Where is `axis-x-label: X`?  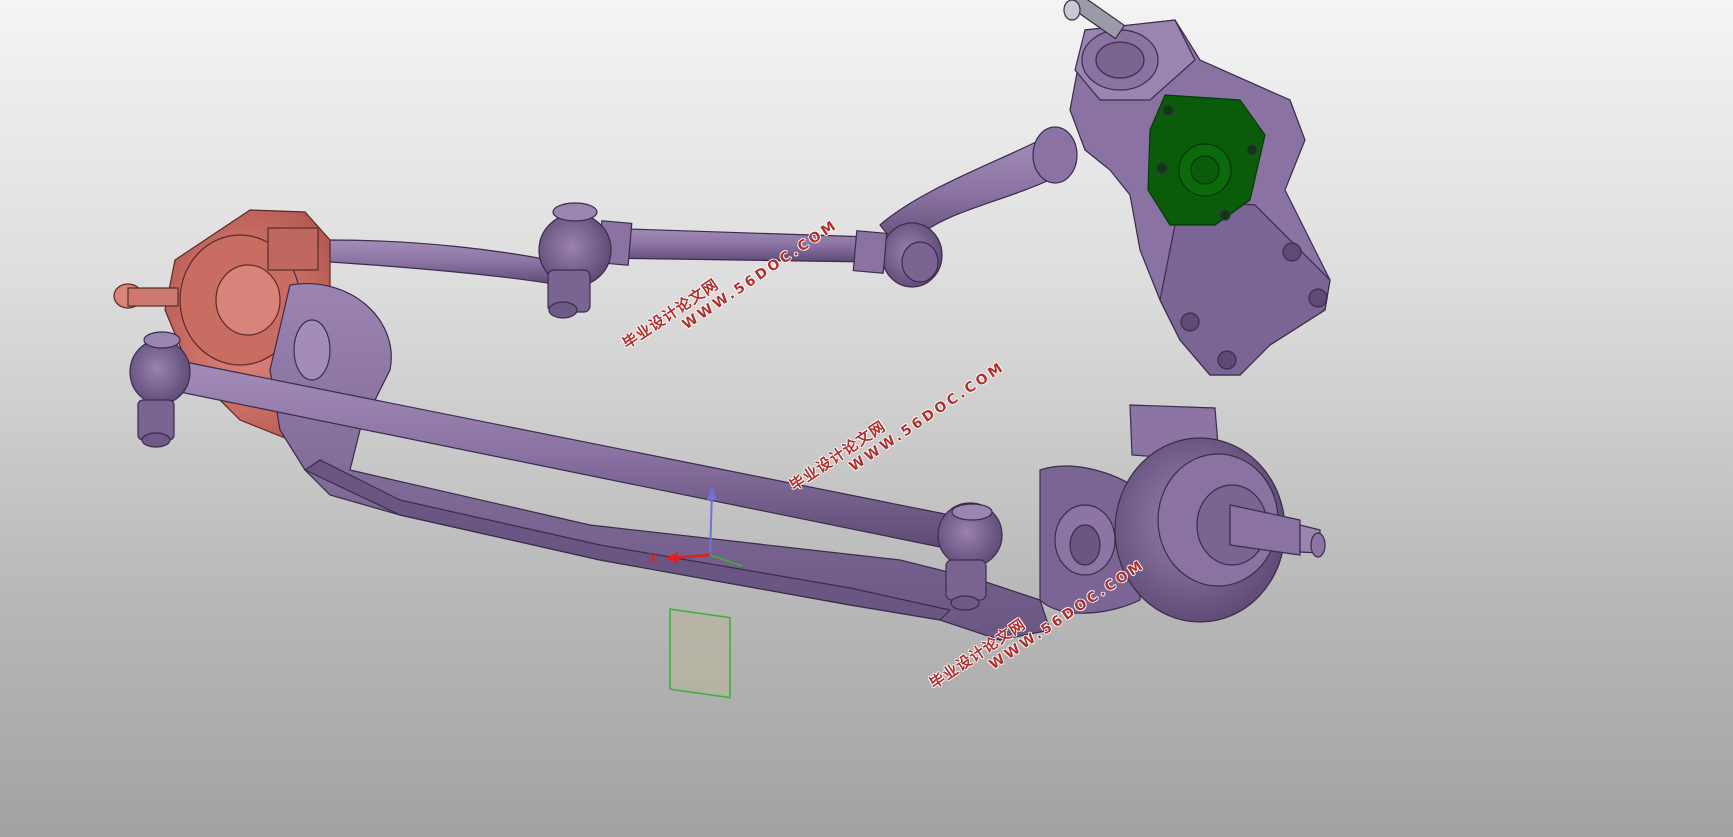
axis-x-label: X is located at coordinates (653, 558).